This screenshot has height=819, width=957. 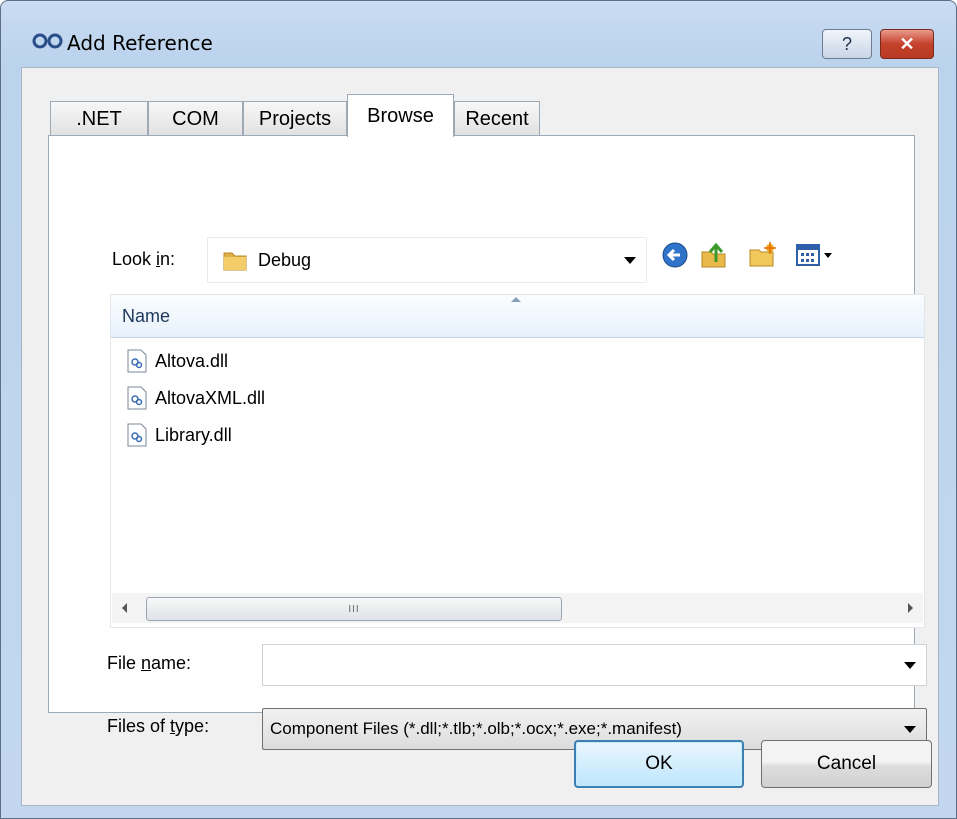 What do you see at coordinates (675, 255) in the screenshot?
I see `back-arrow-icon` at bounding box center [675, 255].